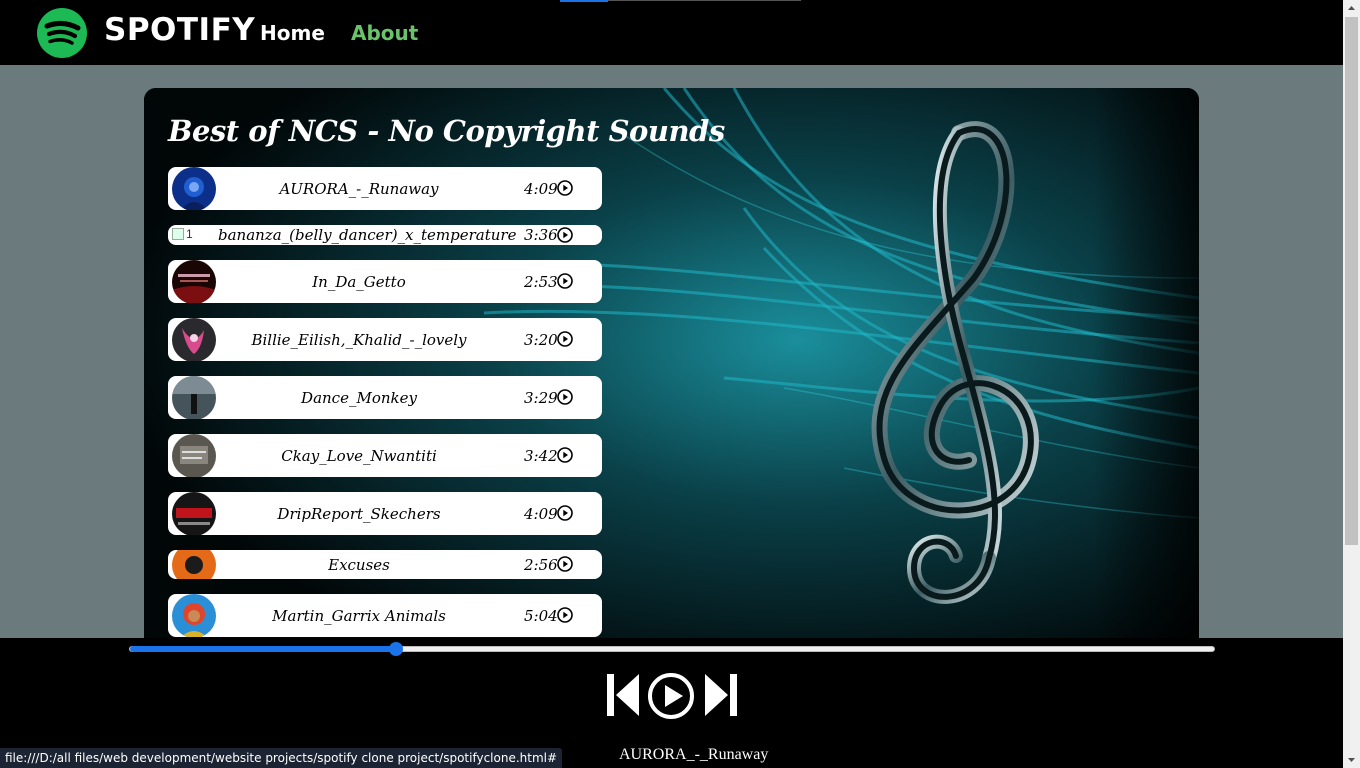 The image size is (1360, 768). I want to click on song-item: AURORA_-_Runaway 4:09, so click(385, 188).